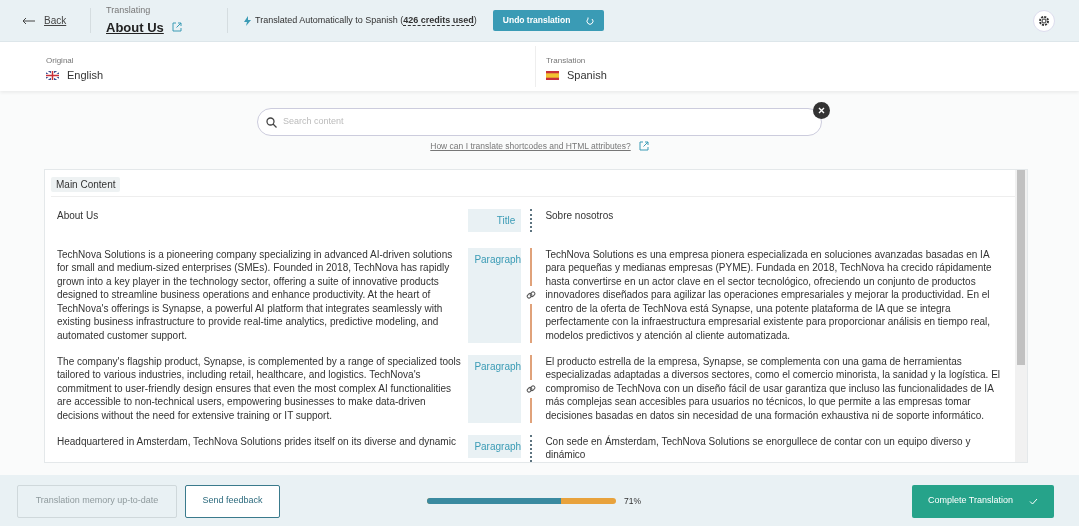 The height and width of the screenshot is (526, 1079). Describe the element at coordinates (86, 184) in the screenshot. I see `section-label: Main Content` at that location.